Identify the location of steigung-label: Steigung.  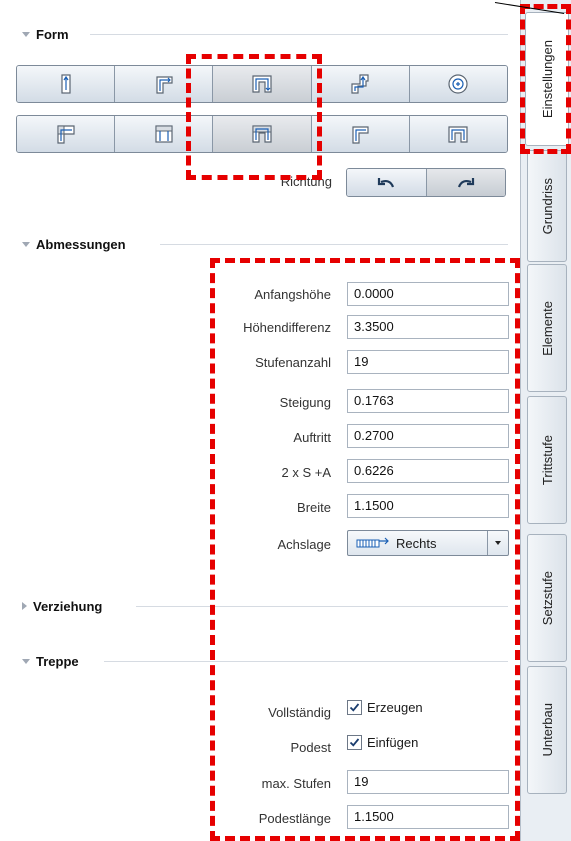
(305, 402).